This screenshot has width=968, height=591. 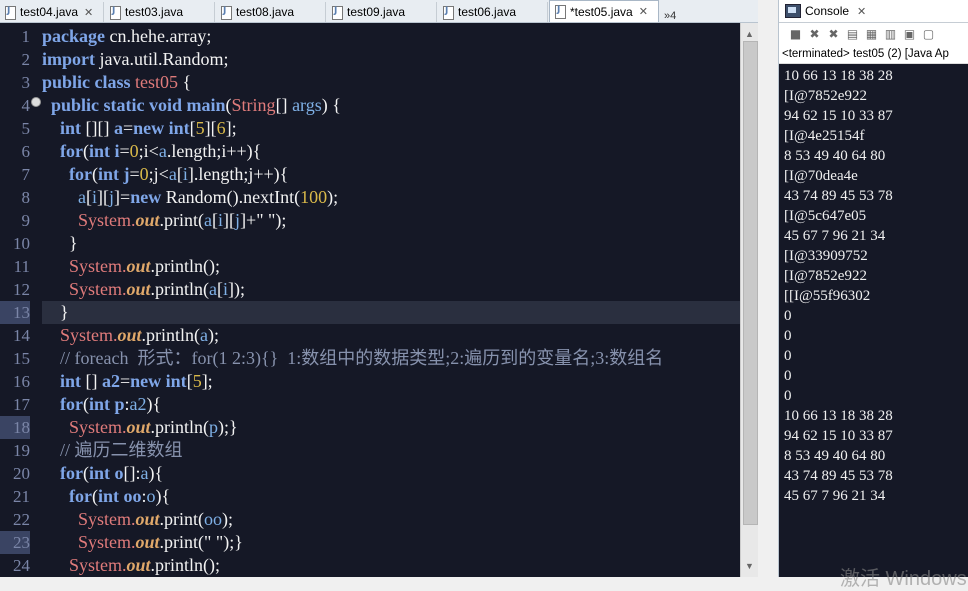 What do you see at coordinates (52, 12) in the screenshot?
I see `editor-tab: test04.java ✕` at bounding box center [52, 12].